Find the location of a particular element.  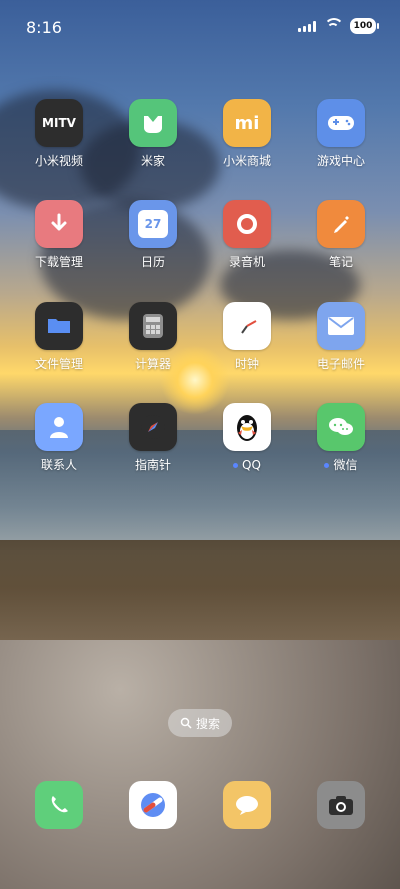

app-recorder: 录音机 is located at coordinates (247, 234).